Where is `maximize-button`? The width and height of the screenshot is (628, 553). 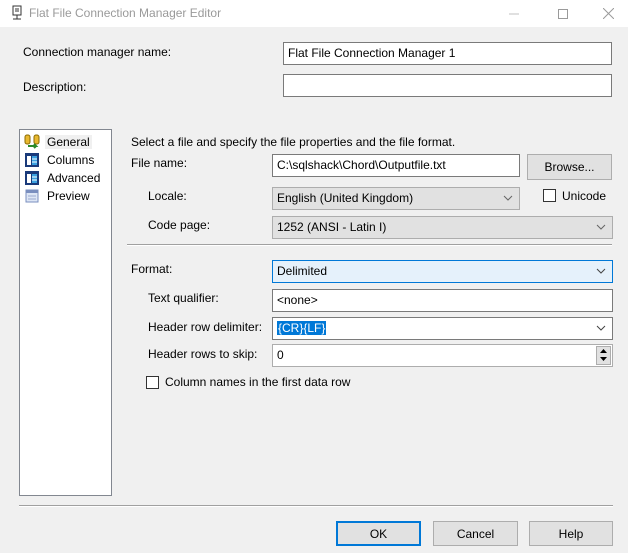
maximize-button is located at coordinates (563, 13).